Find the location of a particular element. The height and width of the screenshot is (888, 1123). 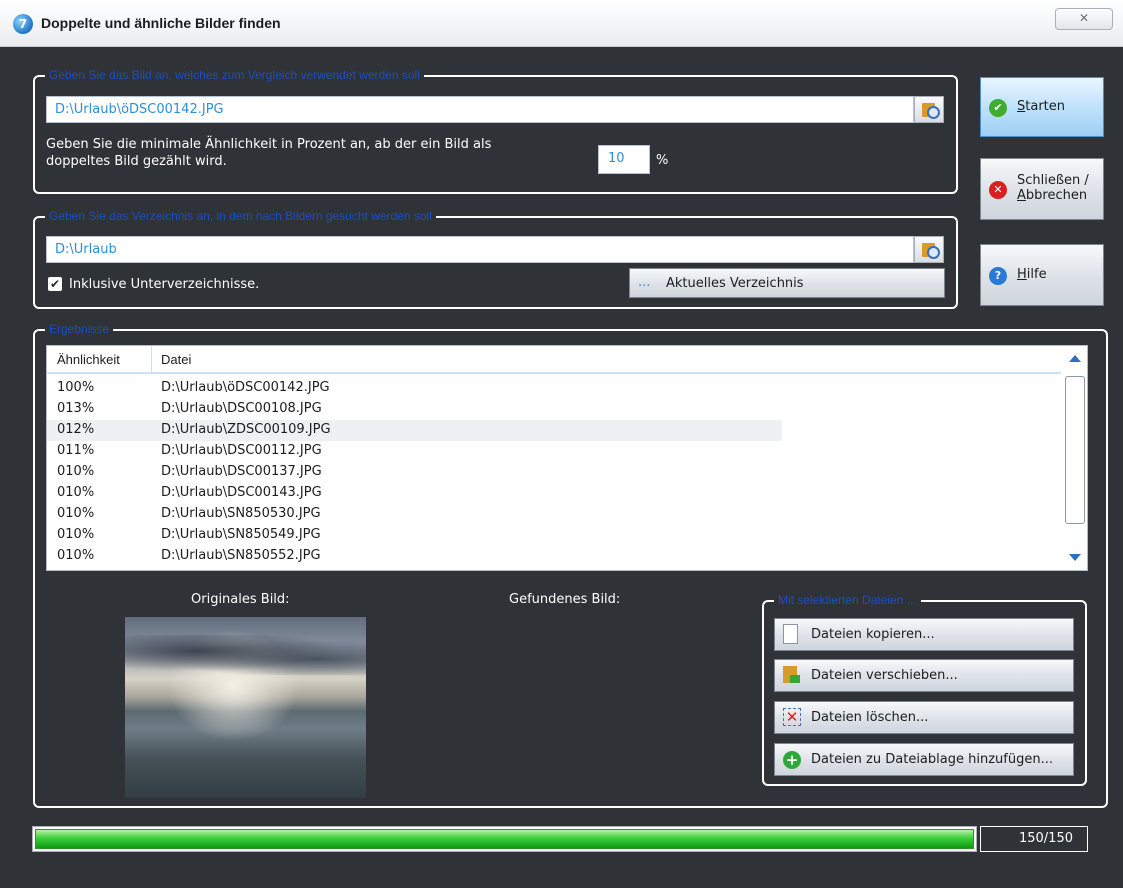

found-image-preview is located at coordinates (570, 707).